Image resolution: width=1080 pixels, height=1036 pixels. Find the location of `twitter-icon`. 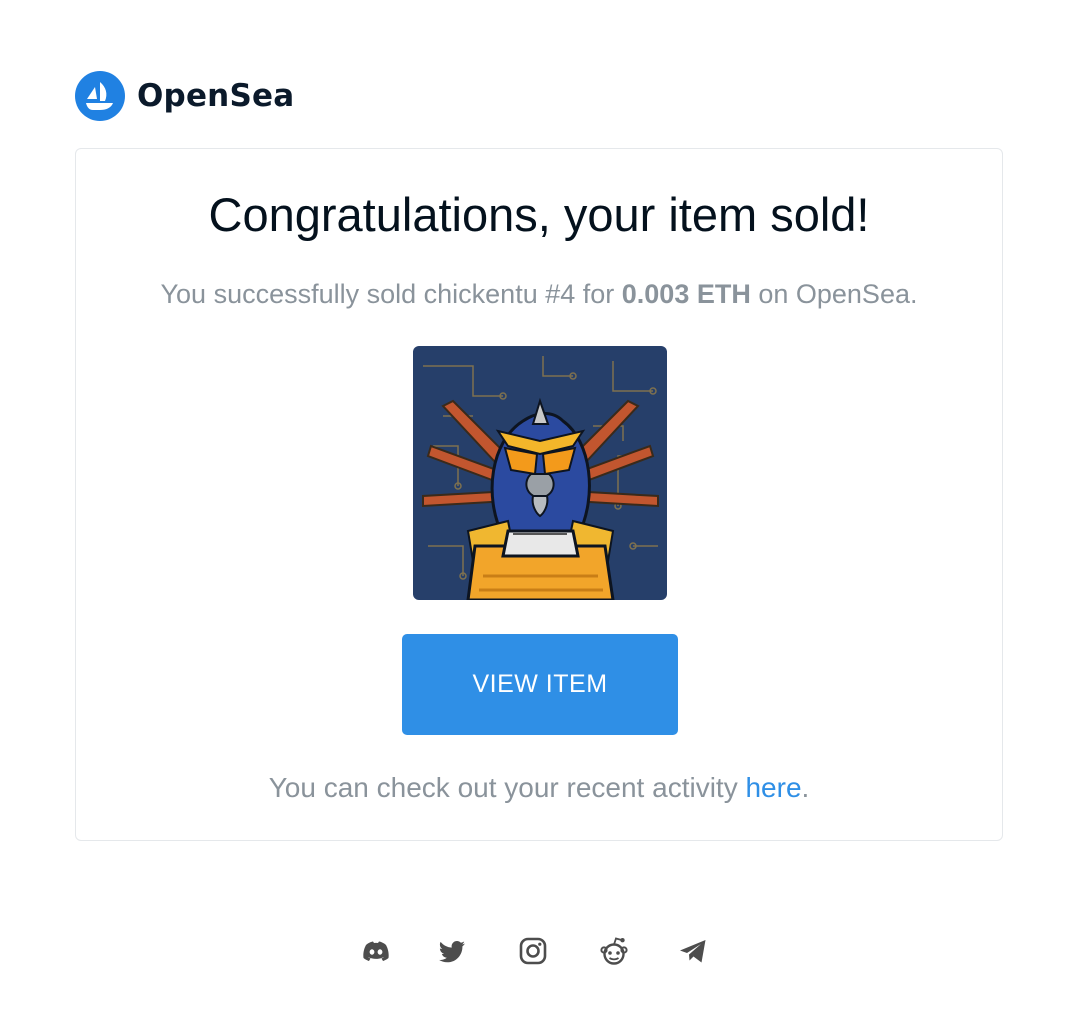

twitter-icon is located at coordinates (452, 951).